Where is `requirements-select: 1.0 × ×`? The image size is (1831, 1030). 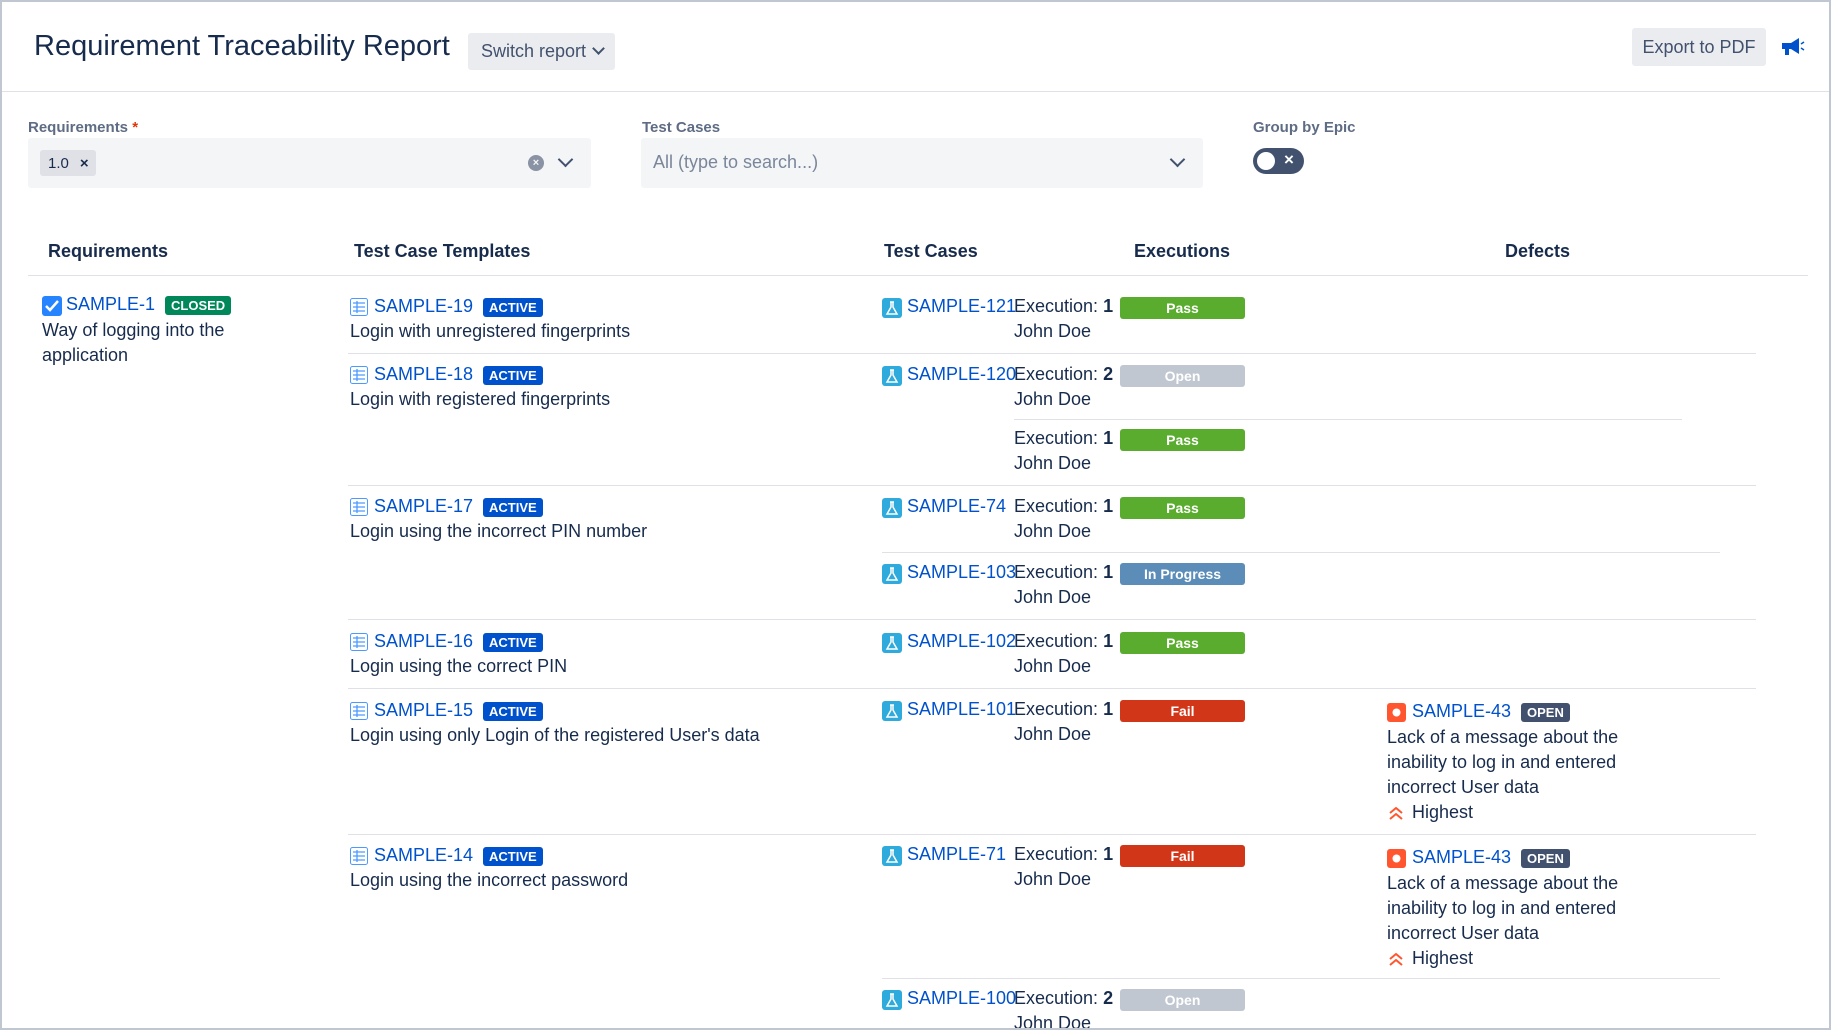
requirements-select: 1.0 × × is located at coordinates (309, 163).